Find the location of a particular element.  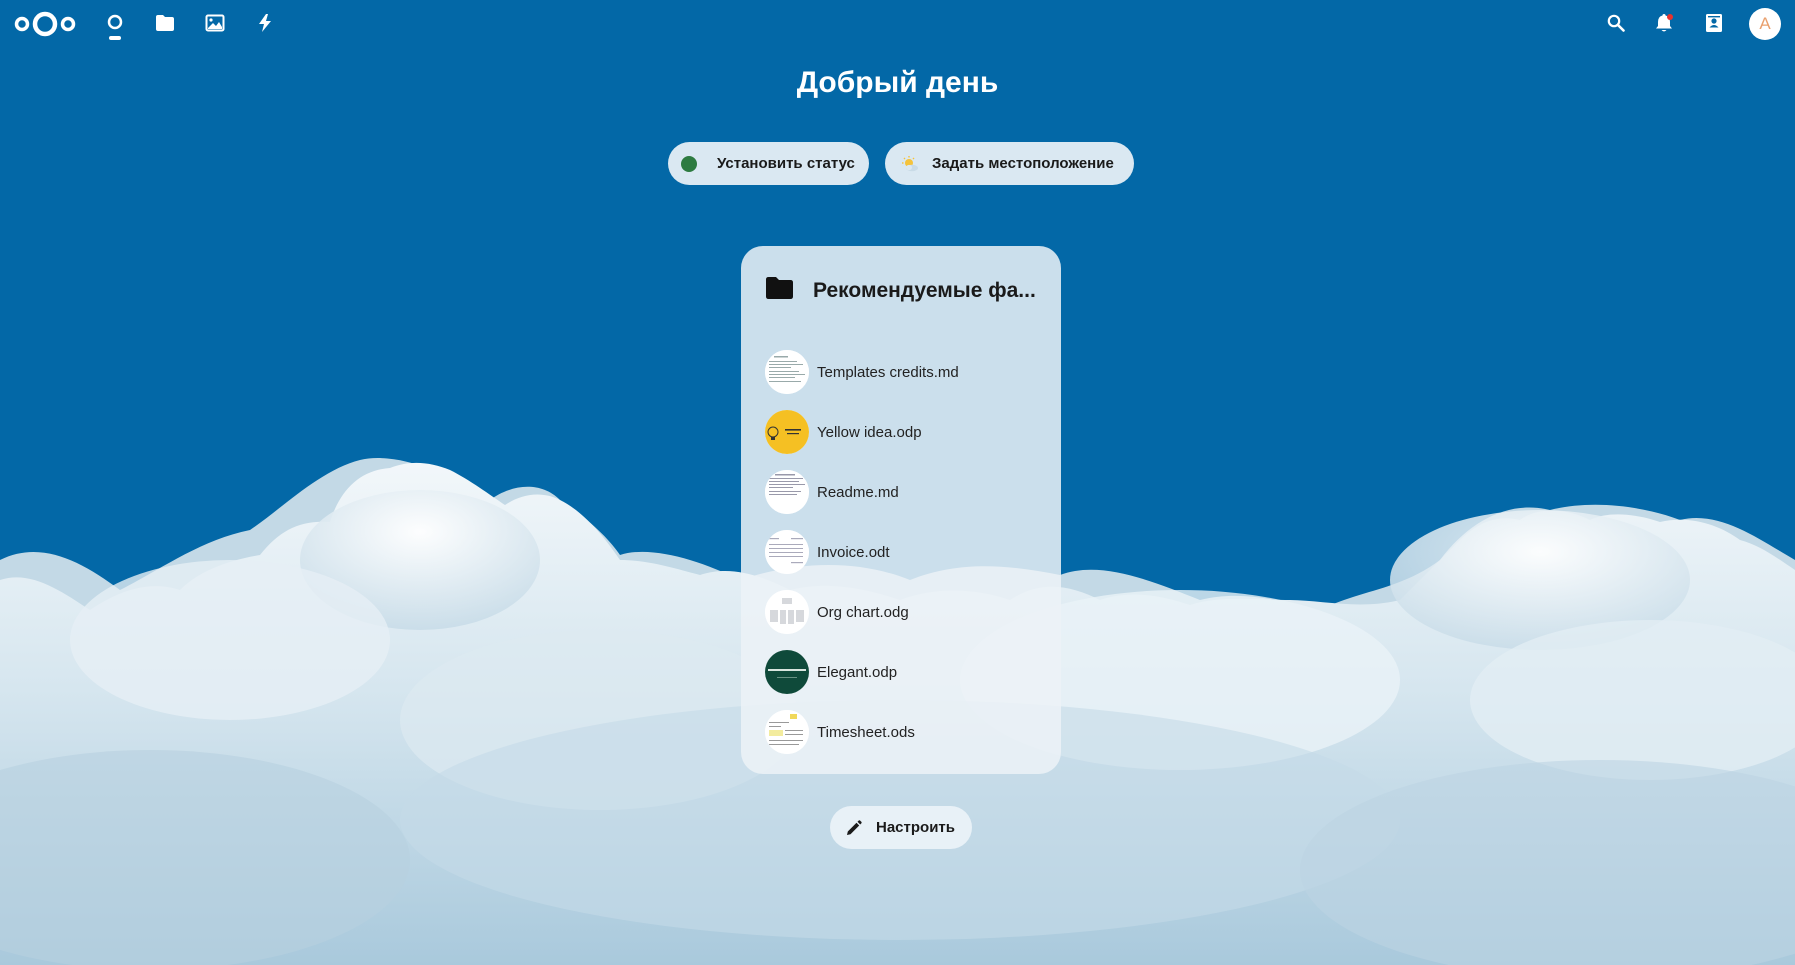

file-name: Yellow idea.odp is located at coordinates (869, 432).